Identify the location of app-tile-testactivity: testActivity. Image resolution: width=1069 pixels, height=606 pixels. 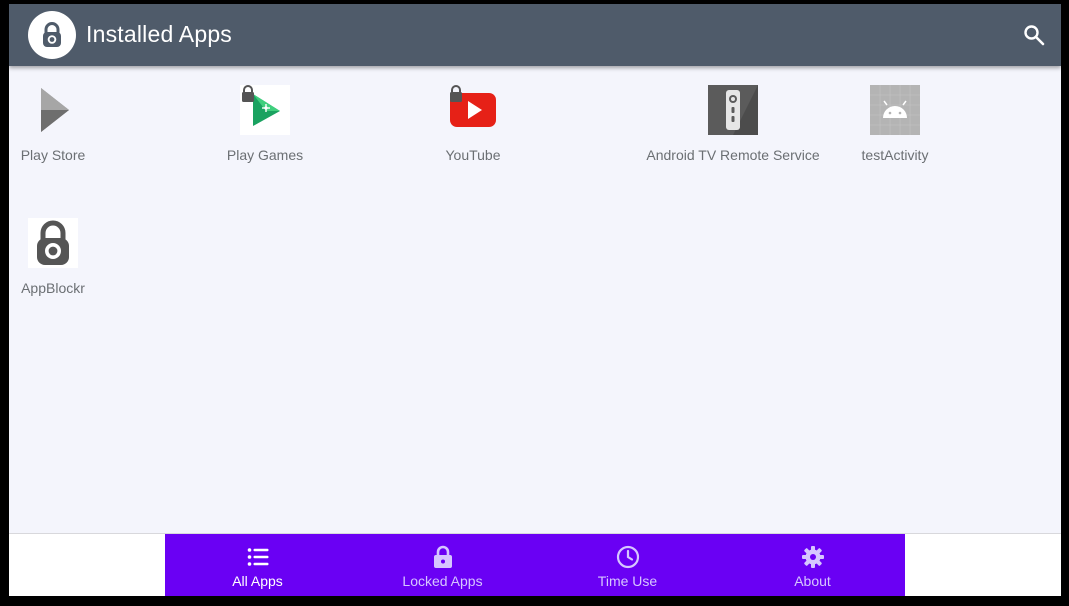
(895, 124).